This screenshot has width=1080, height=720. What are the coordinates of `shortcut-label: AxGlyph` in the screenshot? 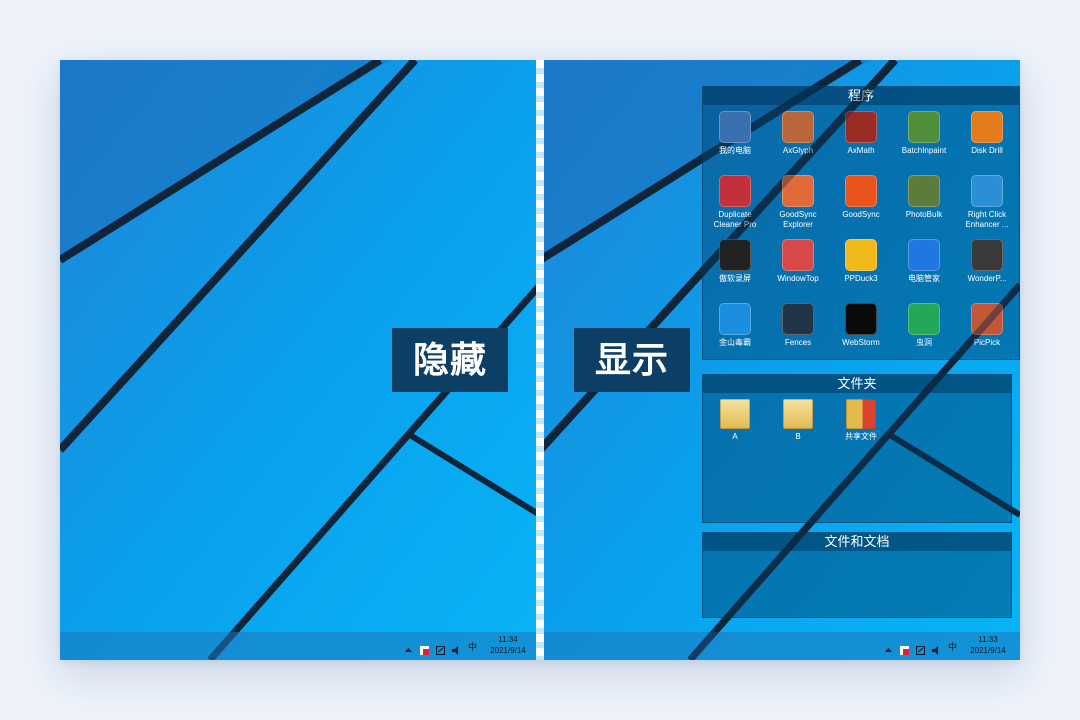 It's located at (798, 150).